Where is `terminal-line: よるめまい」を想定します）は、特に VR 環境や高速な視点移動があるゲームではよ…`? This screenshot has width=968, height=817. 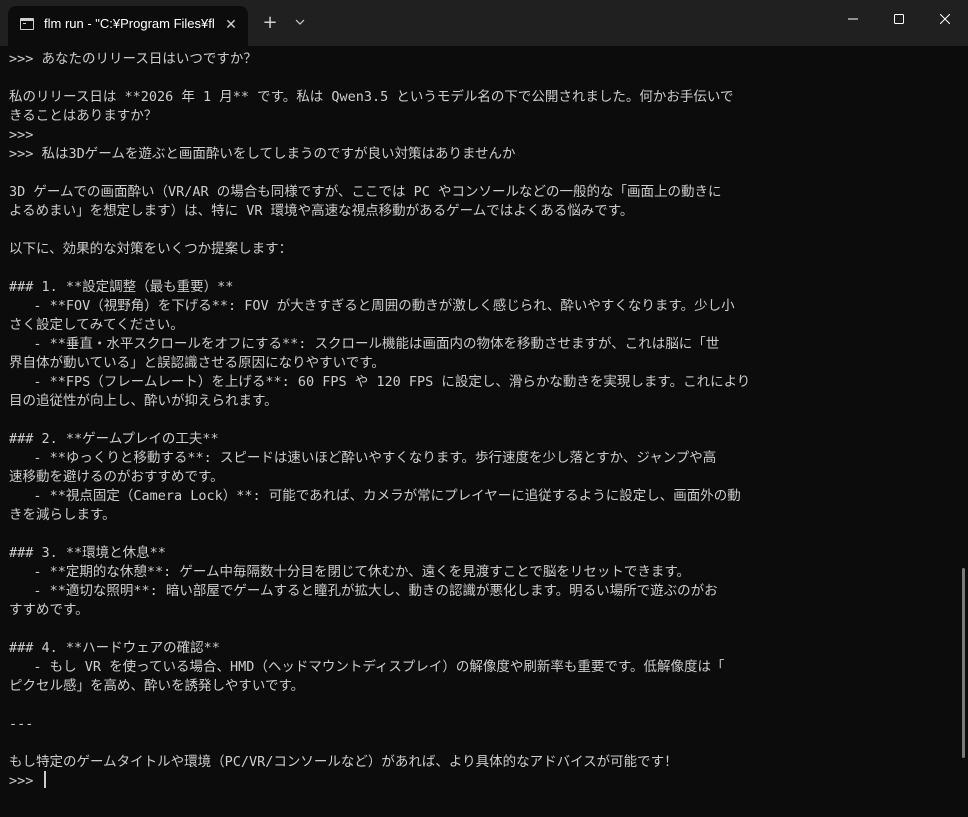 terminal-line: よるめまい」を想定します）は、特に VR 環境や高速な視点移動があるゲームではよ… is located at coordinates (321, 211).